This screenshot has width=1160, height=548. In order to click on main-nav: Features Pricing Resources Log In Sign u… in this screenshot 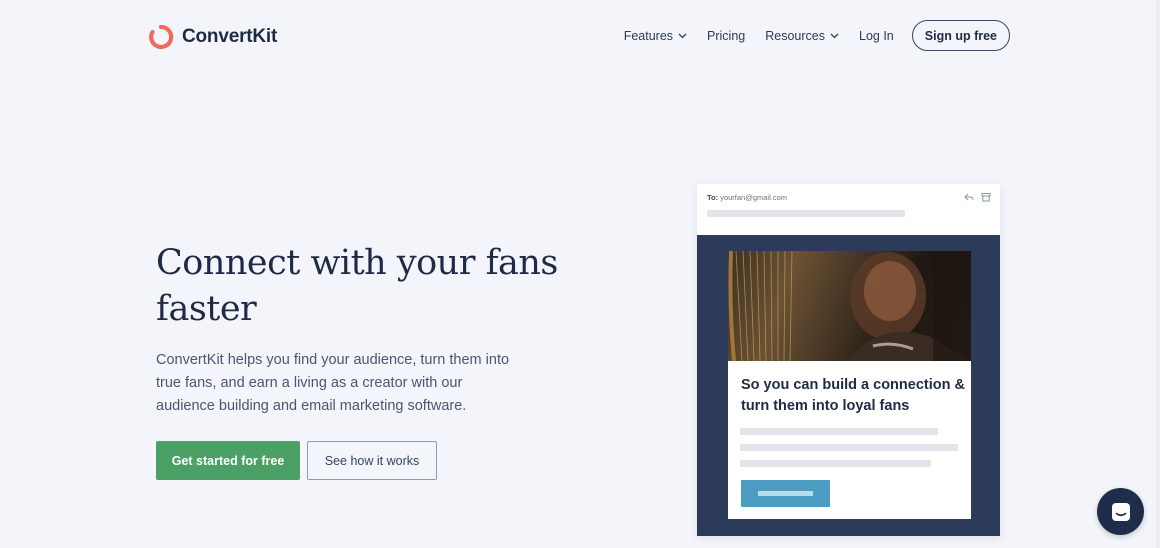, I will do `click(807, 35)`.